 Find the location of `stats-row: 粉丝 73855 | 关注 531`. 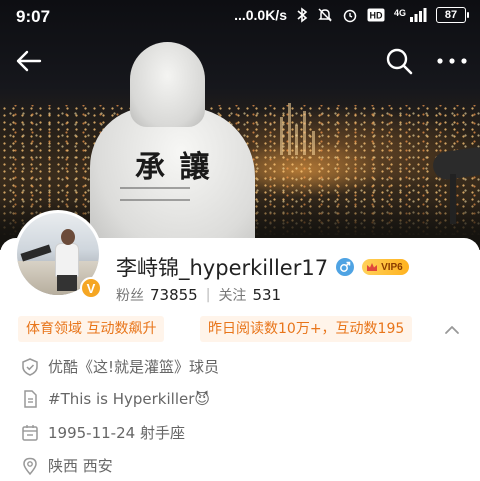

stats-row: 粉丝 73855 | 关注 531 is located at coordinates (198, 295).